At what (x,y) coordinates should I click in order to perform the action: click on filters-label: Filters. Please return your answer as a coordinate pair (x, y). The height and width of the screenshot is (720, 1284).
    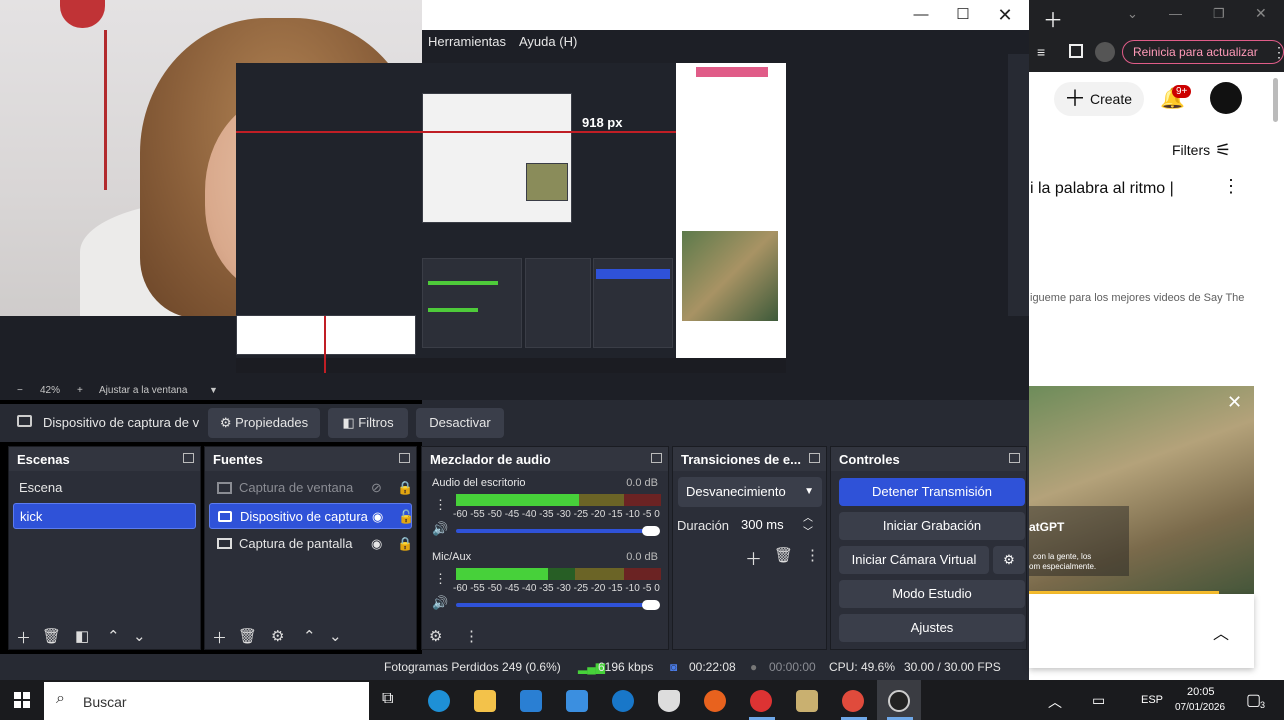
    Looking at the image, I should click on (1191, 150).